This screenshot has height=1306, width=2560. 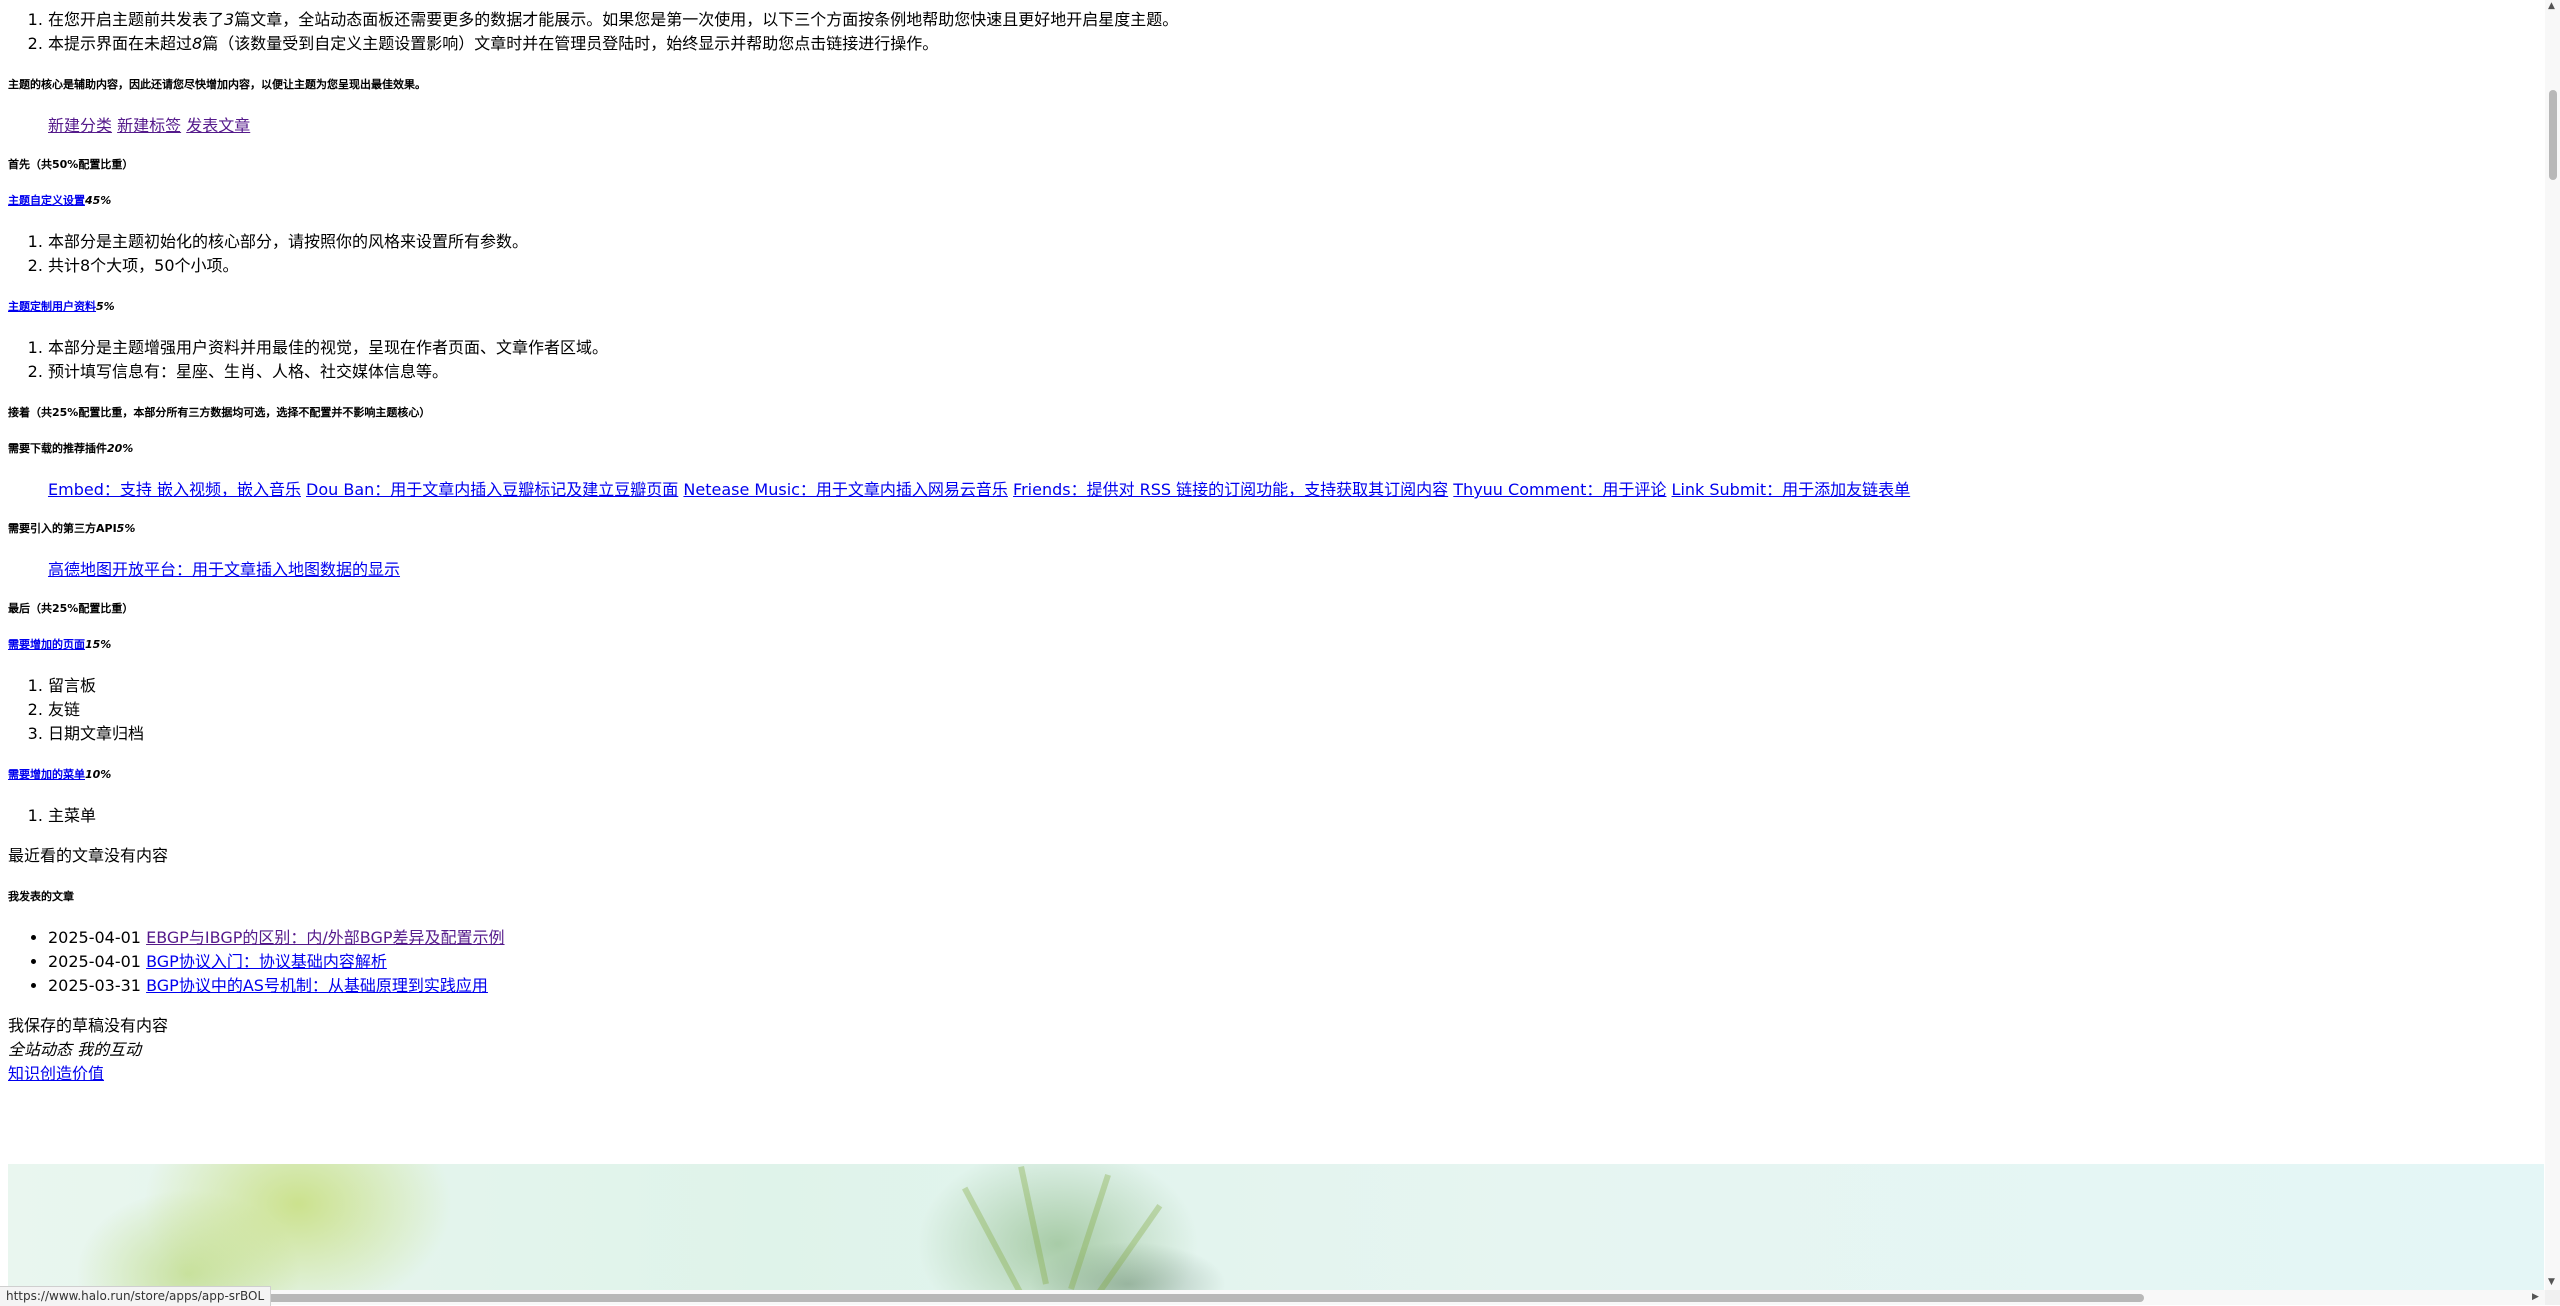 I want to click on tab-my-interaction: 我的互动, so click(x=109, y=1049).